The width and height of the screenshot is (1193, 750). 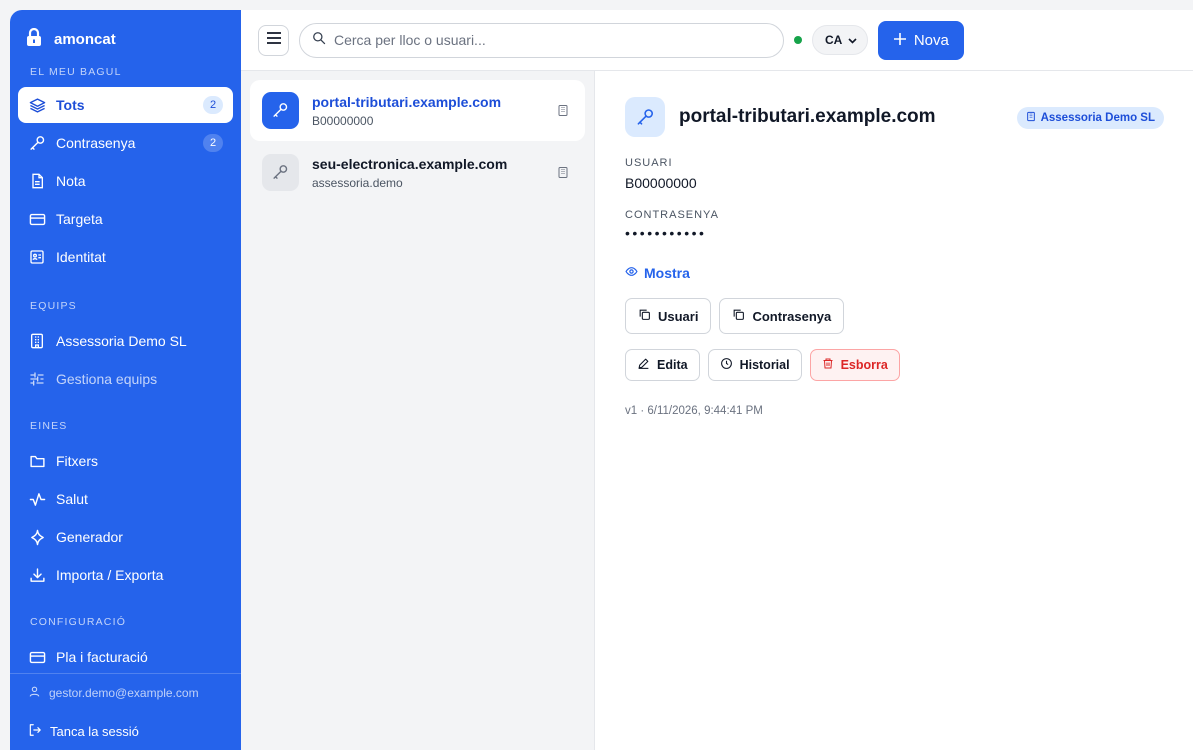 What do you see at coordinates (552, 40) in the screenshot?
I see `search-input` at bounding box center [552, 40].